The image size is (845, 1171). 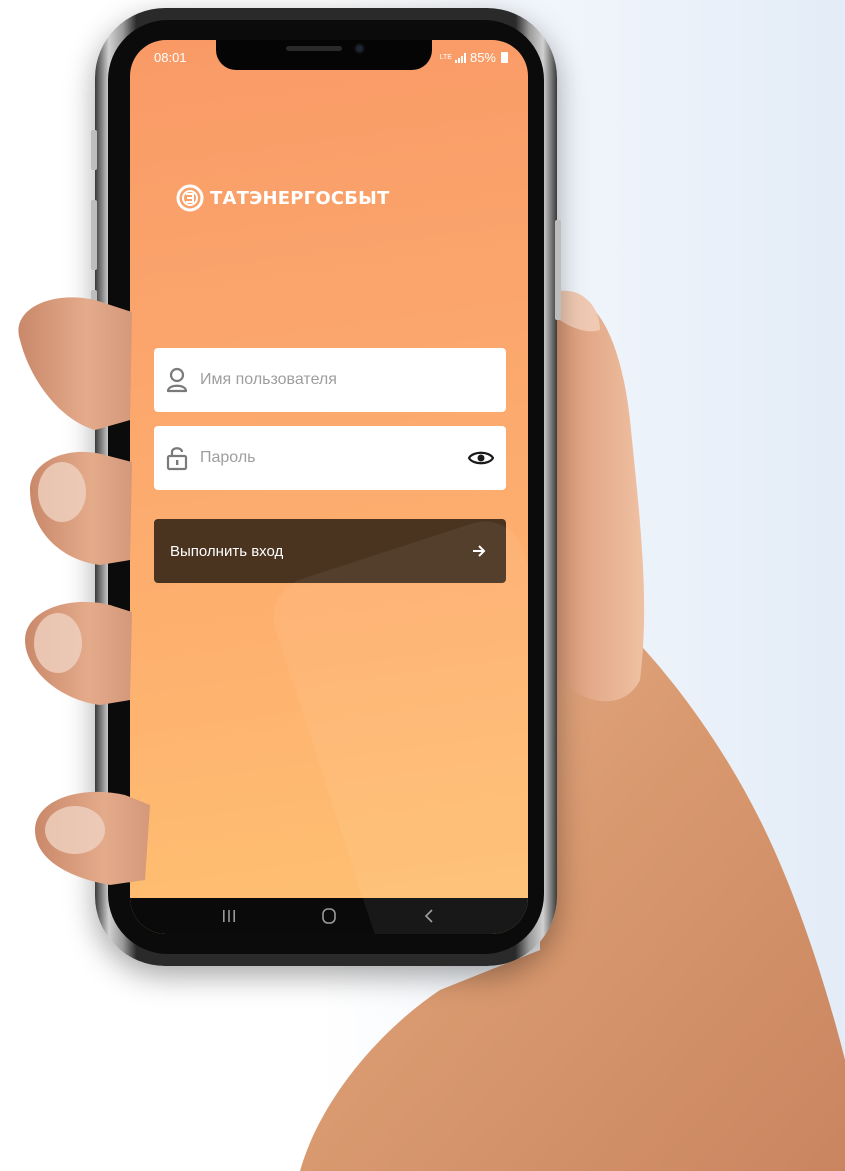 What do you see at coordinates (170, 57) in the screenshot?
I see `status-time: 08:01` at bounding box center [170, 57].